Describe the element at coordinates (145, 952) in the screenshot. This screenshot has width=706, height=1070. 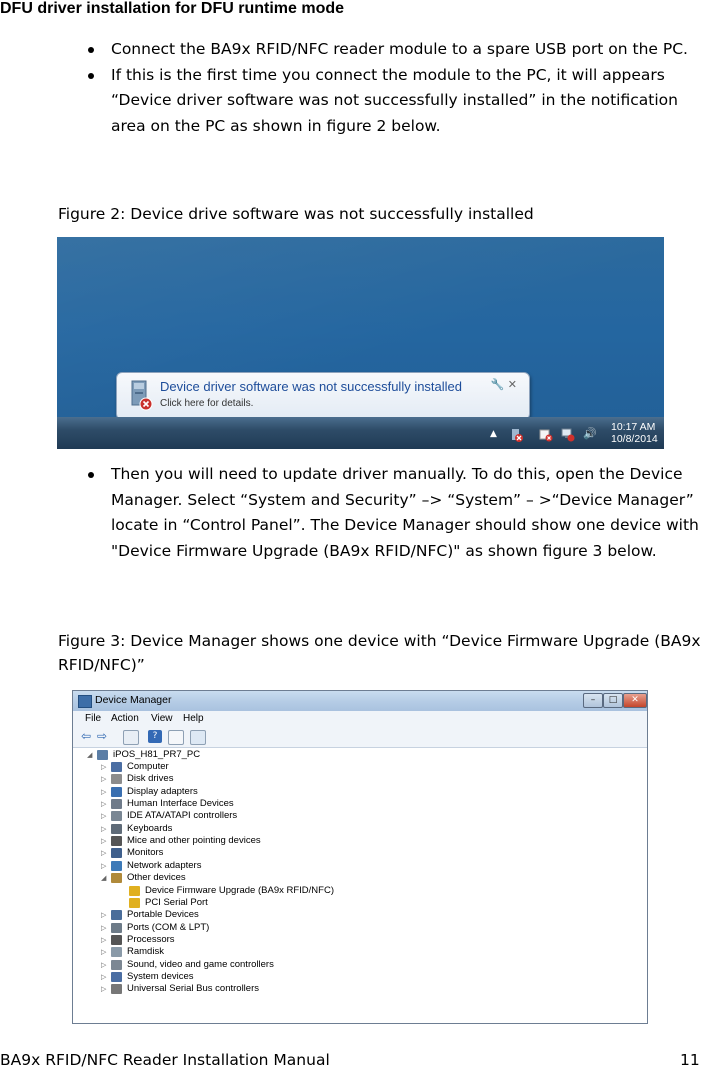
I see `tree-category: Ramdisk` at that location.